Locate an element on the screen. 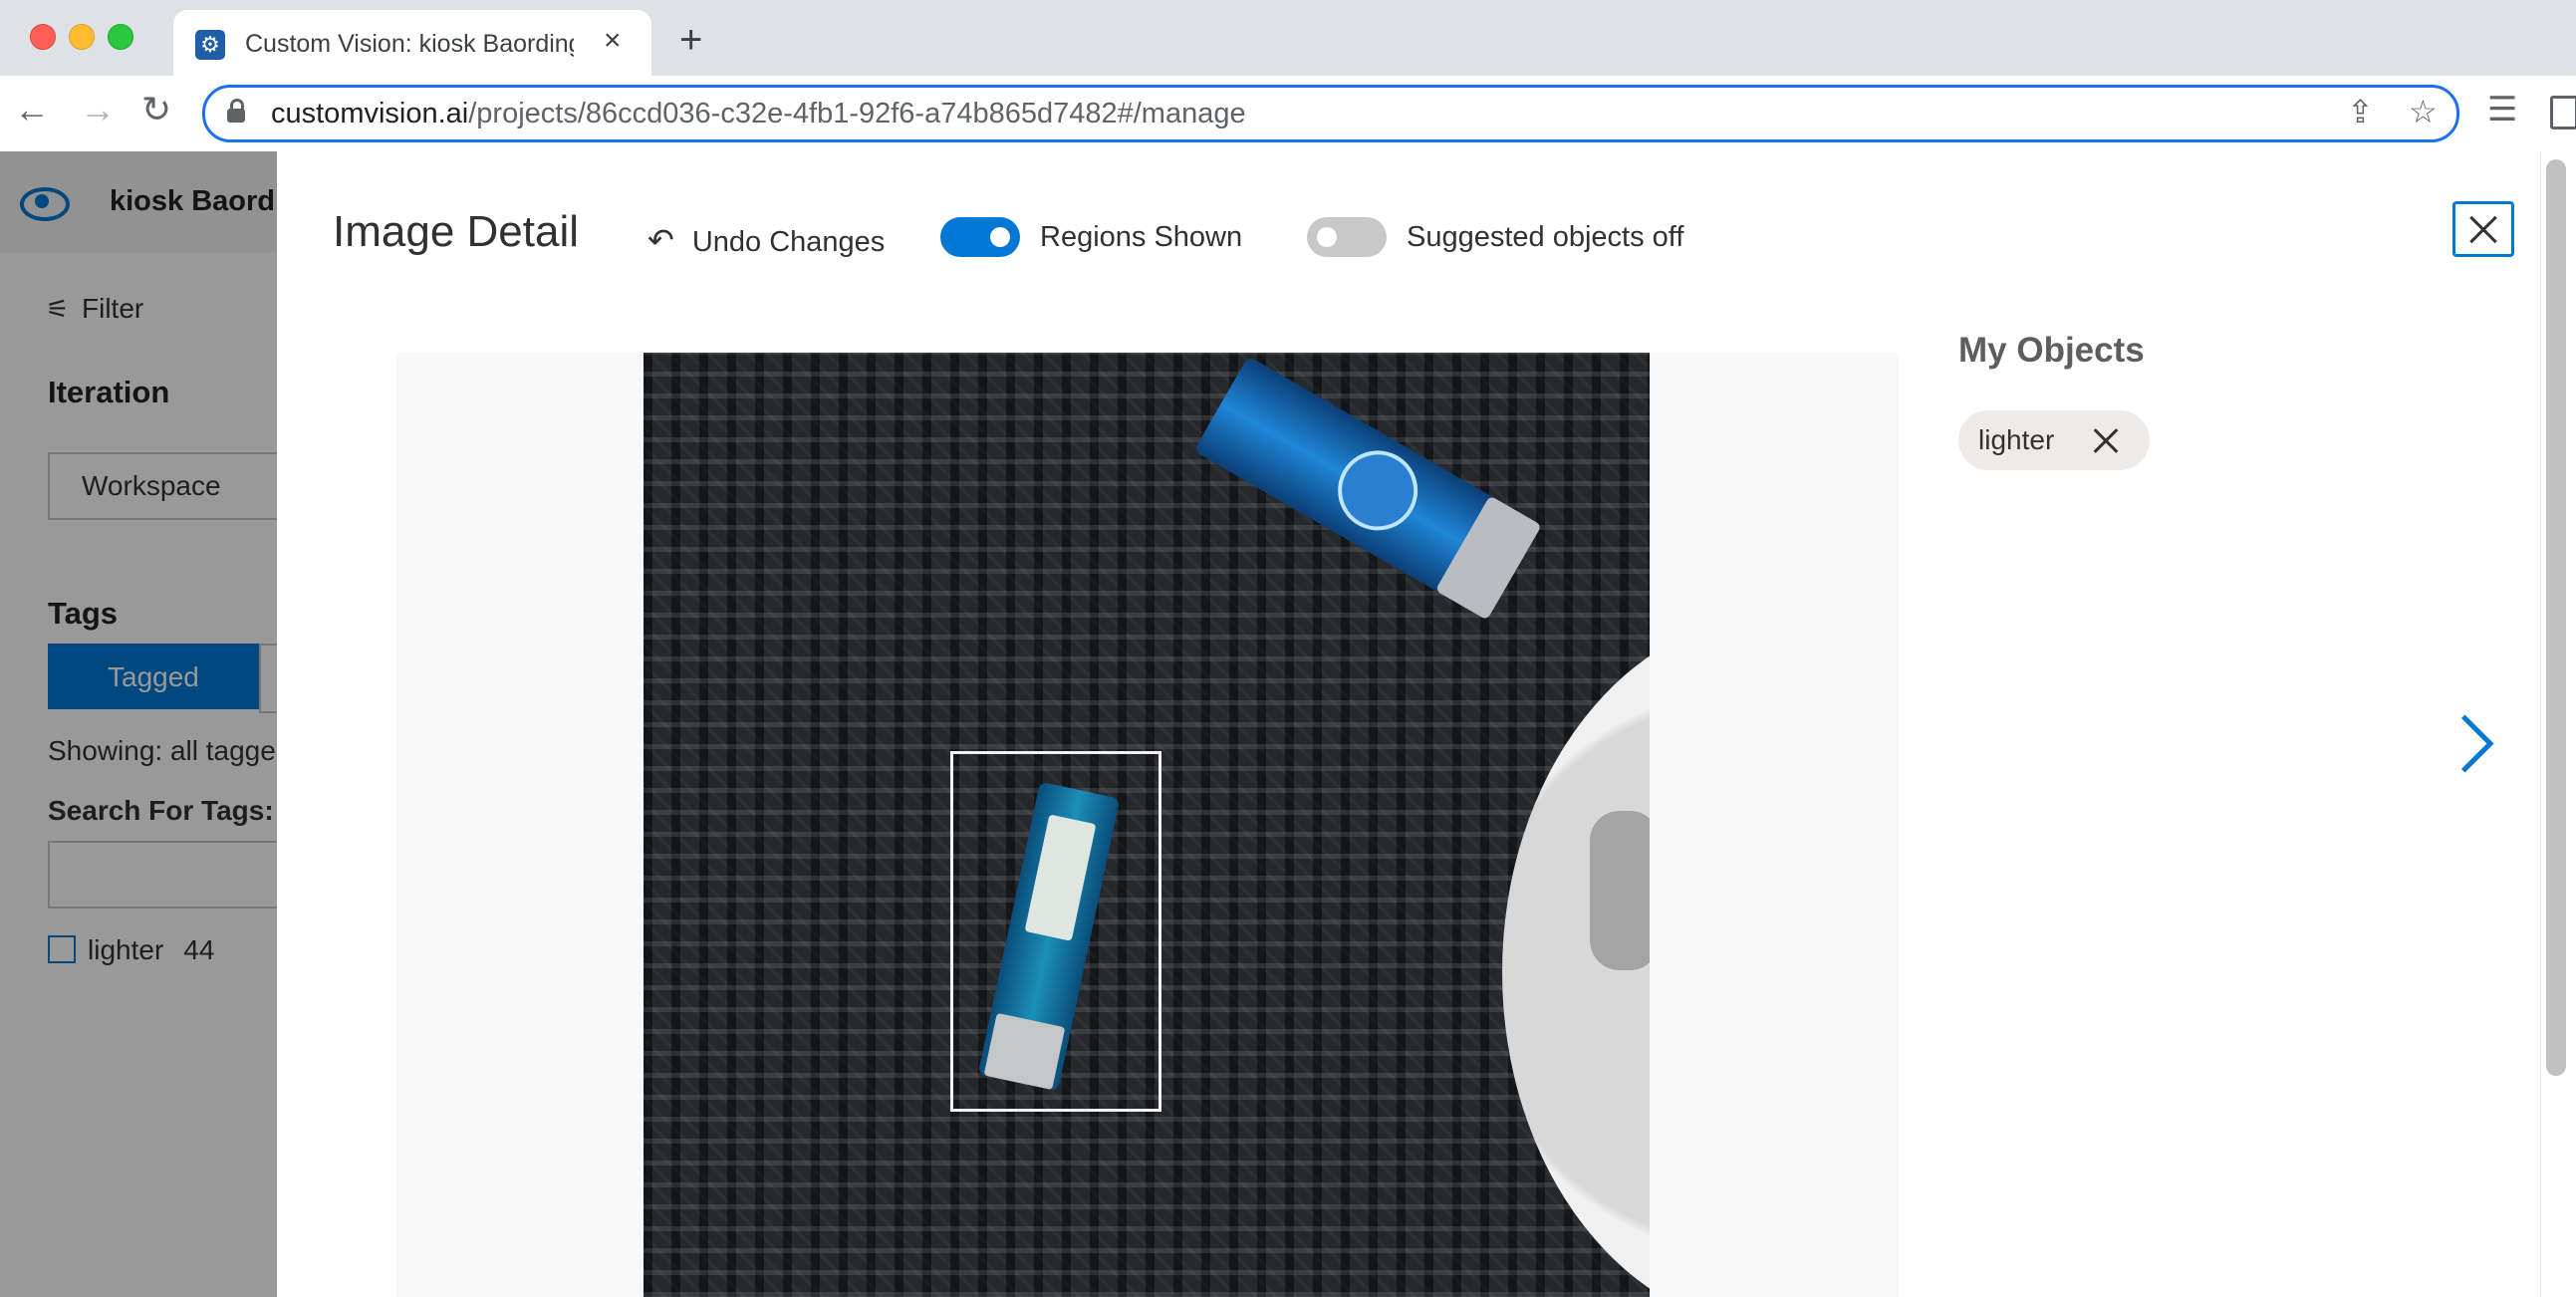 The width and height of the screenshot is (2576, 1297). window-zoom-button is located at coordinates (120, 37).